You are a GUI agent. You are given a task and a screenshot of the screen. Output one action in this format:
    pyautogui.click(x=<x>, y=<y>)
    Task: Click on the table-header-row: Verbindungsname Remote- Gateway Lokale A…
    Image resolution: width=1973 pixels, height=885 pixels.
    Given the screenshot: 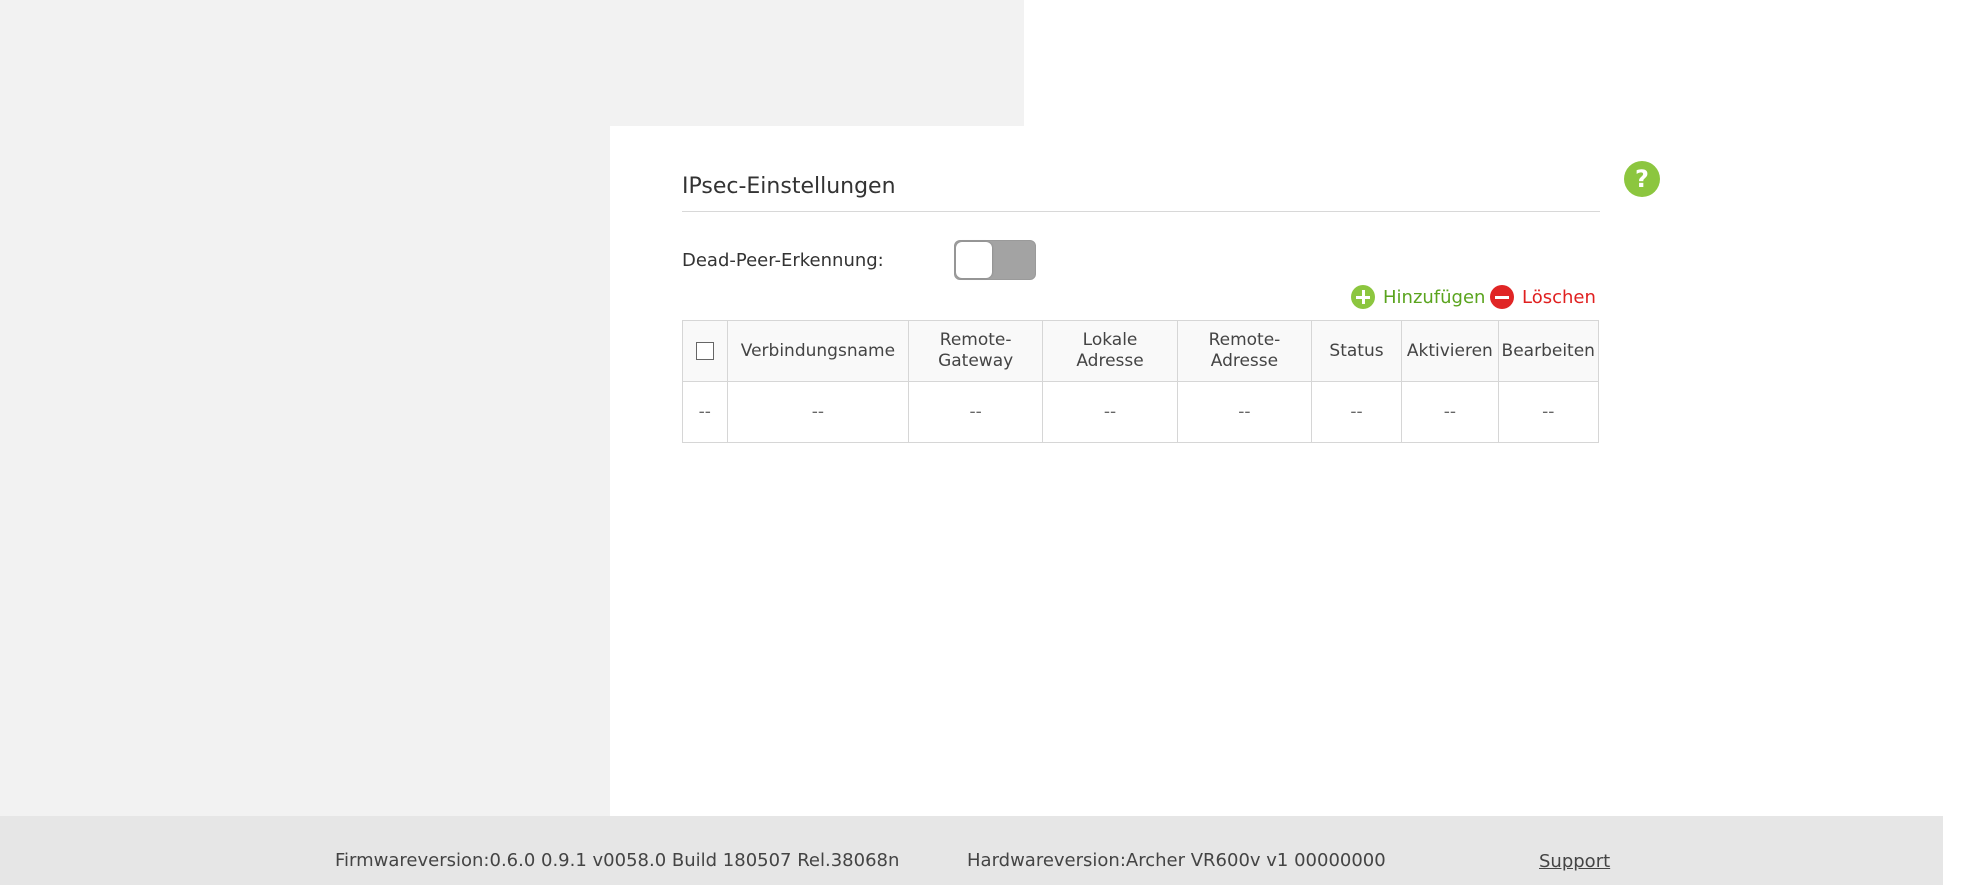 What is the action you would take?
    pyautogui.click(x=1141, y=351)
    